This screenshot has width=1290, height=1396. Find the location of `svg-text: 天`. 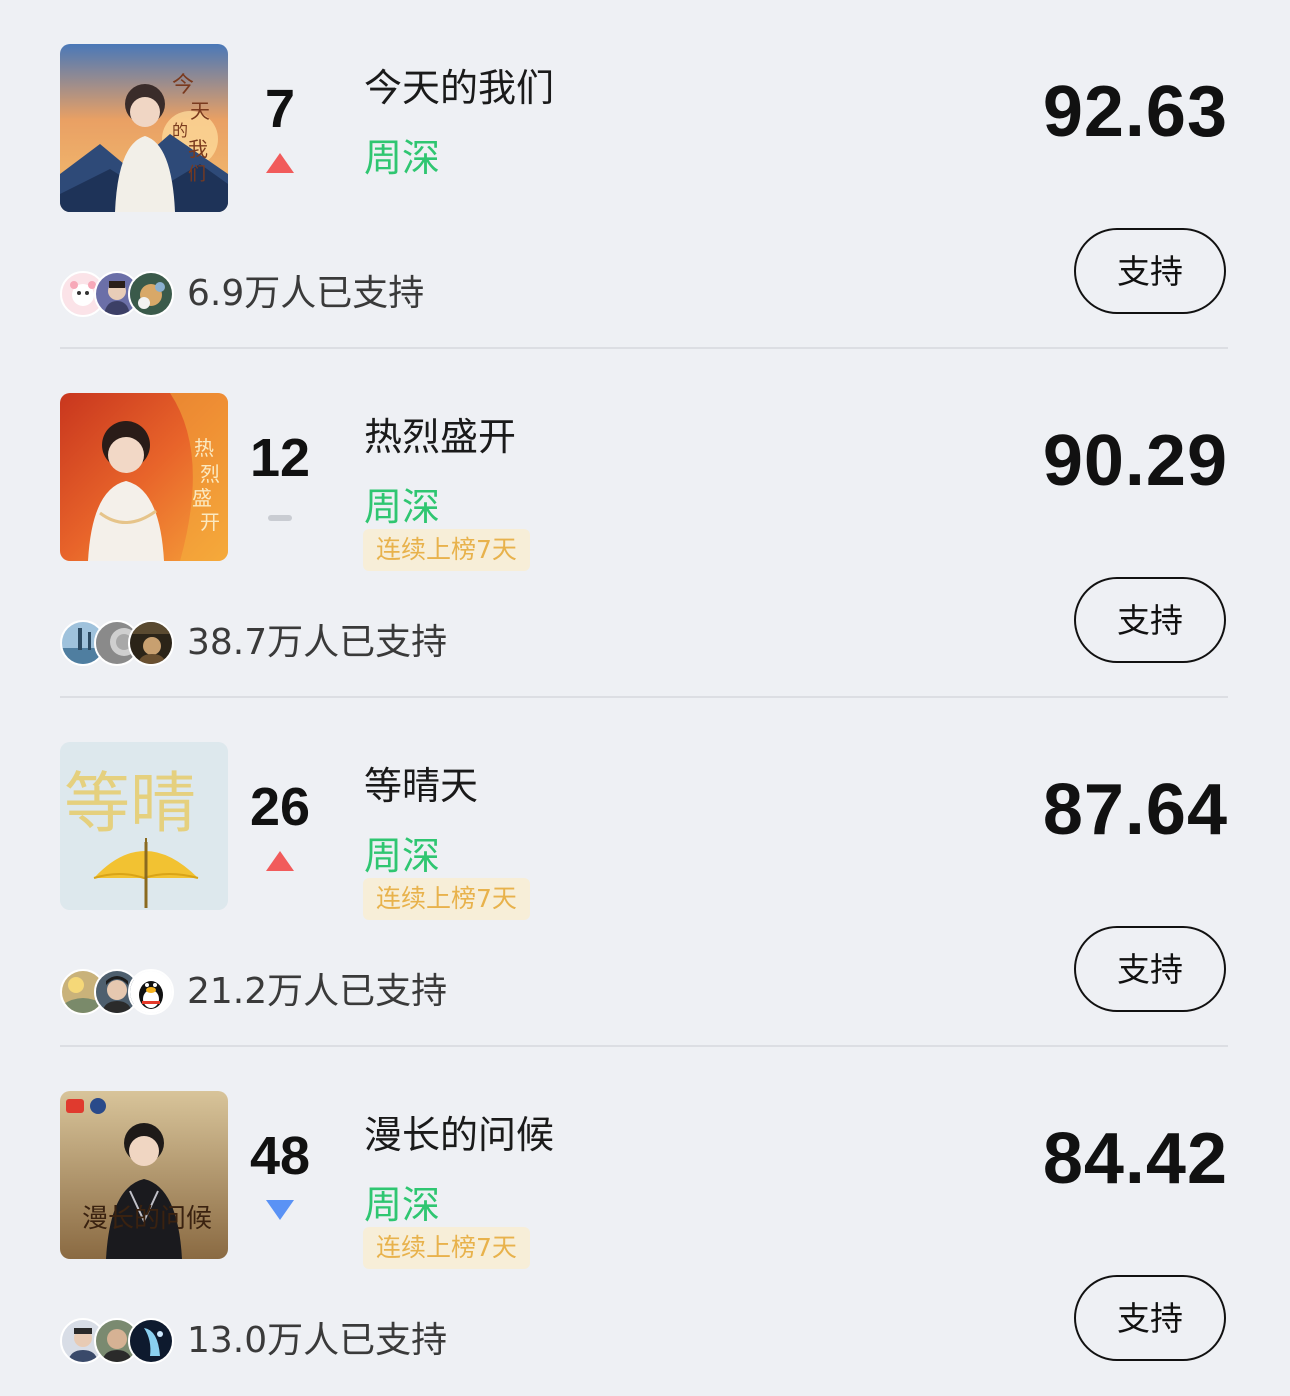

svg-text: 天 is located at coordinates (200, 111).